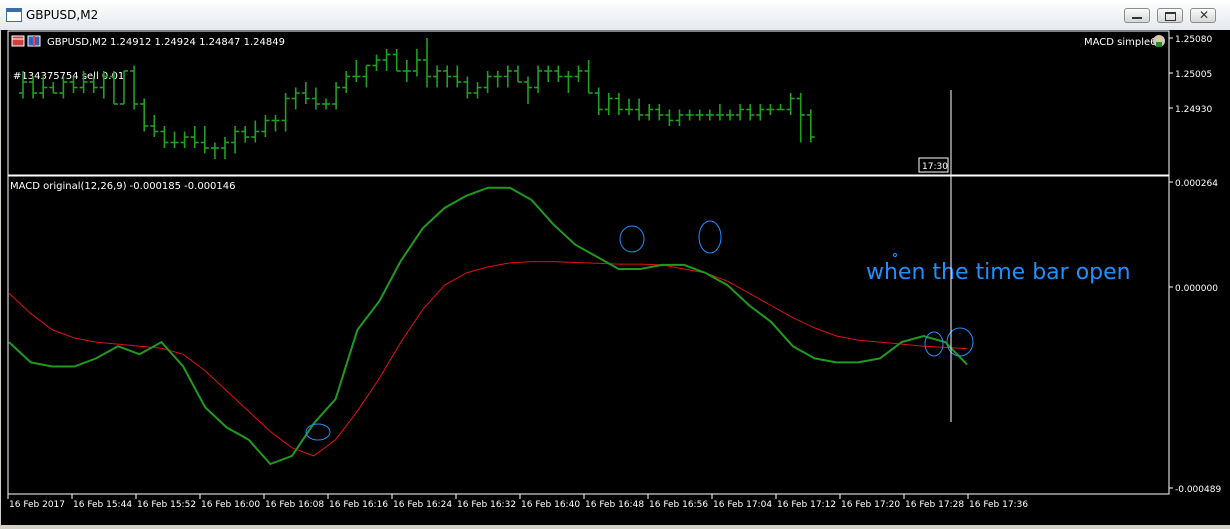 The image size is (1230, 529). Describe the element at coordinates (742, 505) in the screenshot. I see `x-tick-label: 16 Feb 17:04` at that location.